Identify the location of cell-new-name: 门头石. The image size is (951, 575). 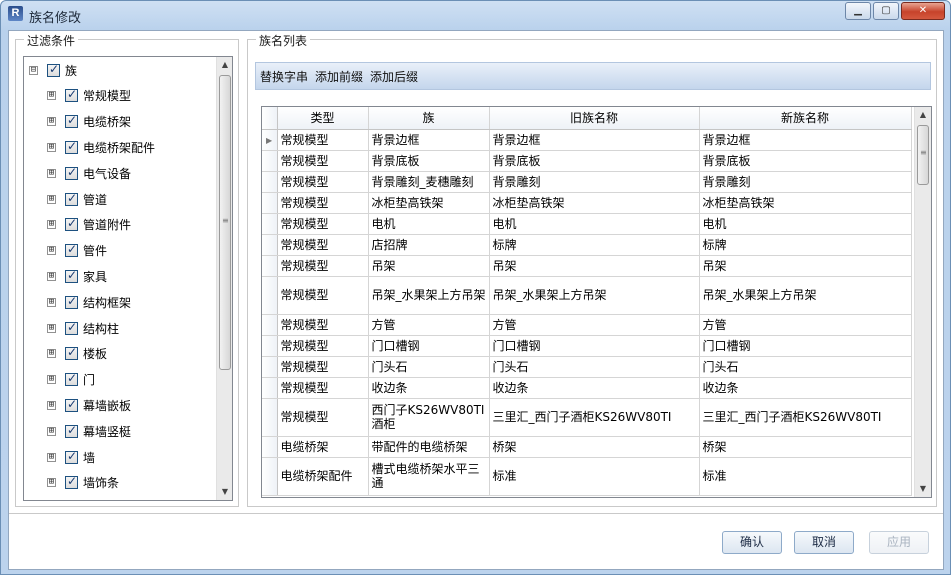
(805, 367).